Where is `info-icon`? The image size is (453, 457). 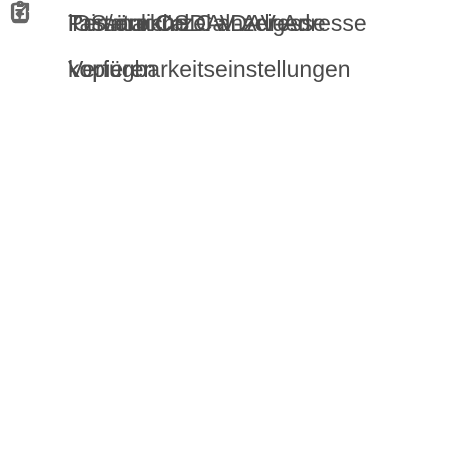
info-icon is located at coordinates (16, 13).